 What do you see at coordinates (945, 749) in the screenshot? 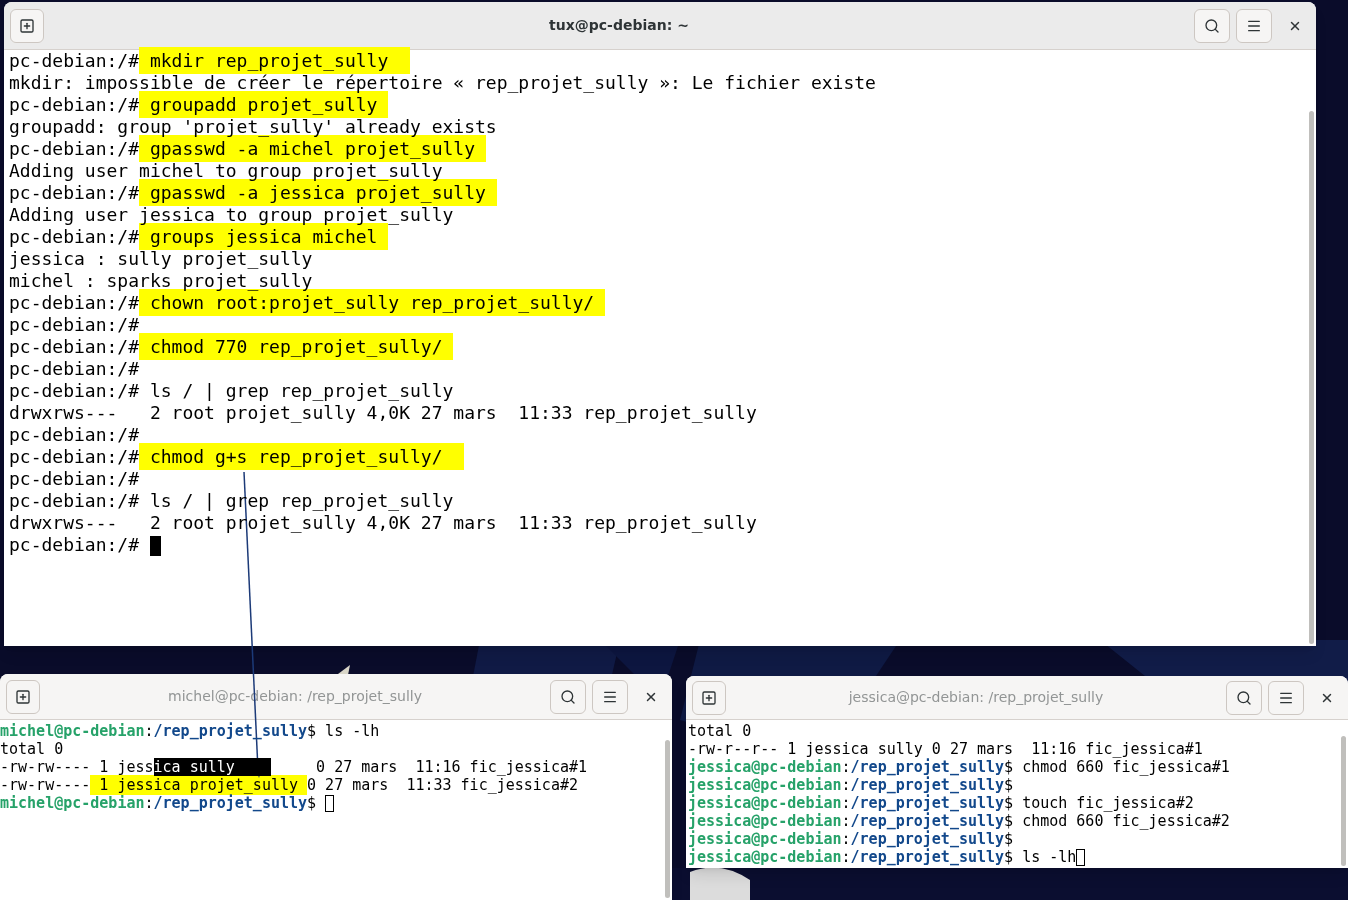
I see `terminal-text: -rw-r--r-- 1 jessica sully 0 27 mars 11:16 fic_jessica#1` at bounding box center [945, 749].